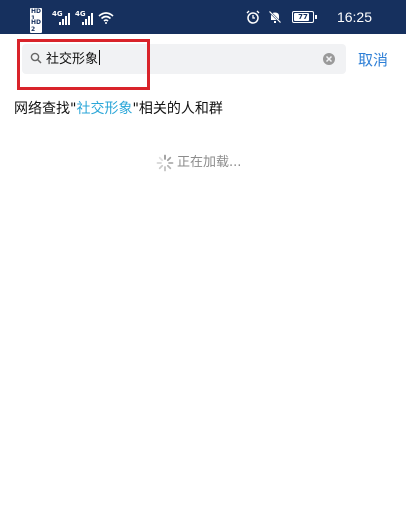 The width and height of the screenshot is (406, 524). Describe the element at coordinates (316, 17) in the screenshot. I see `battery-tip` at that location.